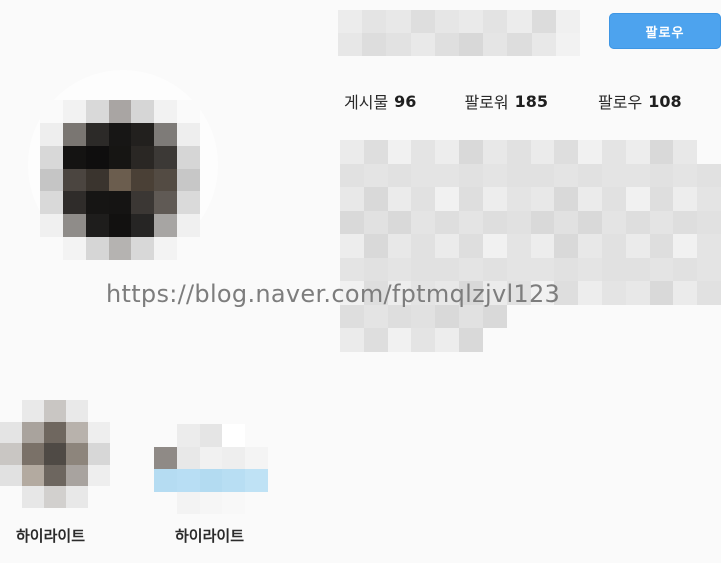 The height and width of the screenshot is (563, 721). What do you see at coordinates (620, 102) in the screenshot?
I see `following-label: 팔로우` at bounding box center [620, 102].